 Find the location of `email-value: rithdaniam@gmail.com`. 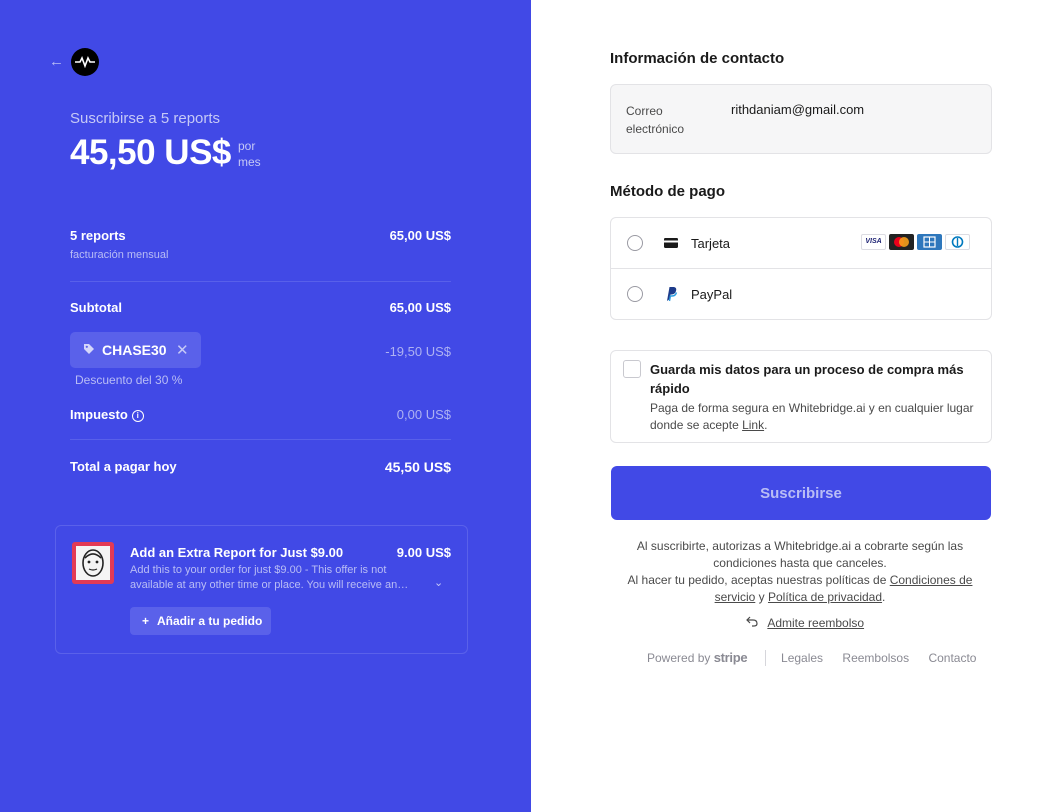

email-value: rithdaniam@gmail.com is located at coordinates (798, 109).